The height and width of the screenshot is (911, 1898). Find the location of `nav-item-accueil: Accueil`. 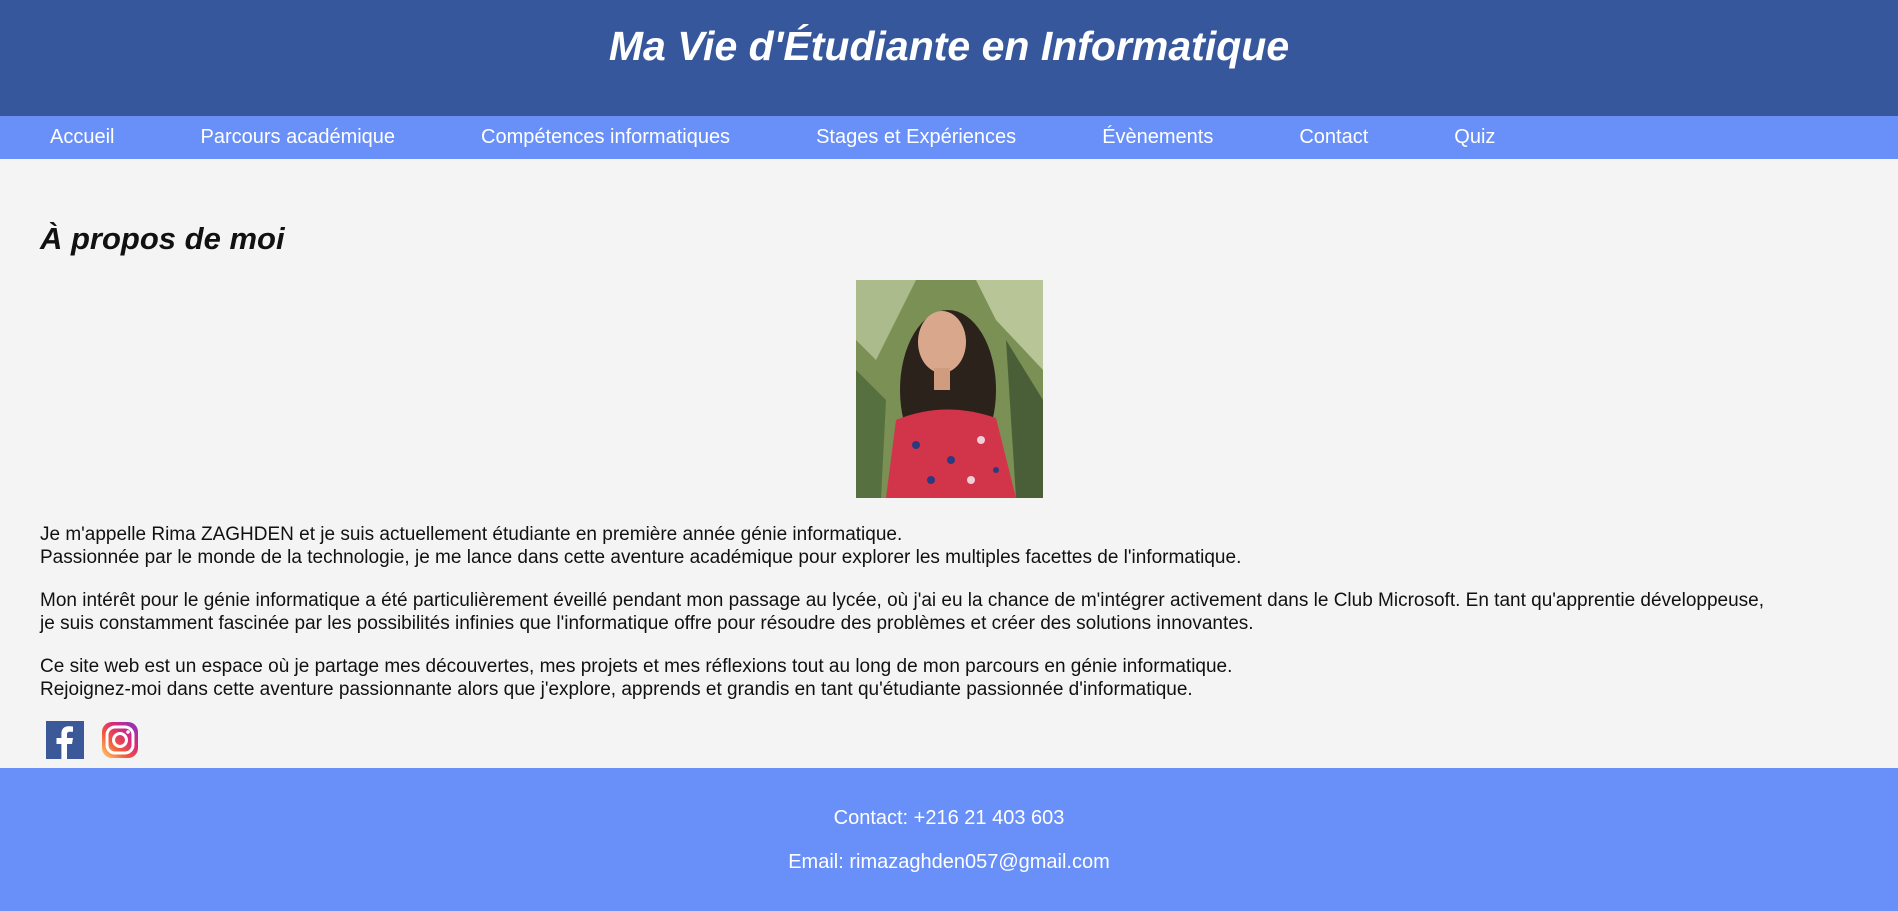

nav-item-accueil: Accueil is located at coordinates (82, 137).